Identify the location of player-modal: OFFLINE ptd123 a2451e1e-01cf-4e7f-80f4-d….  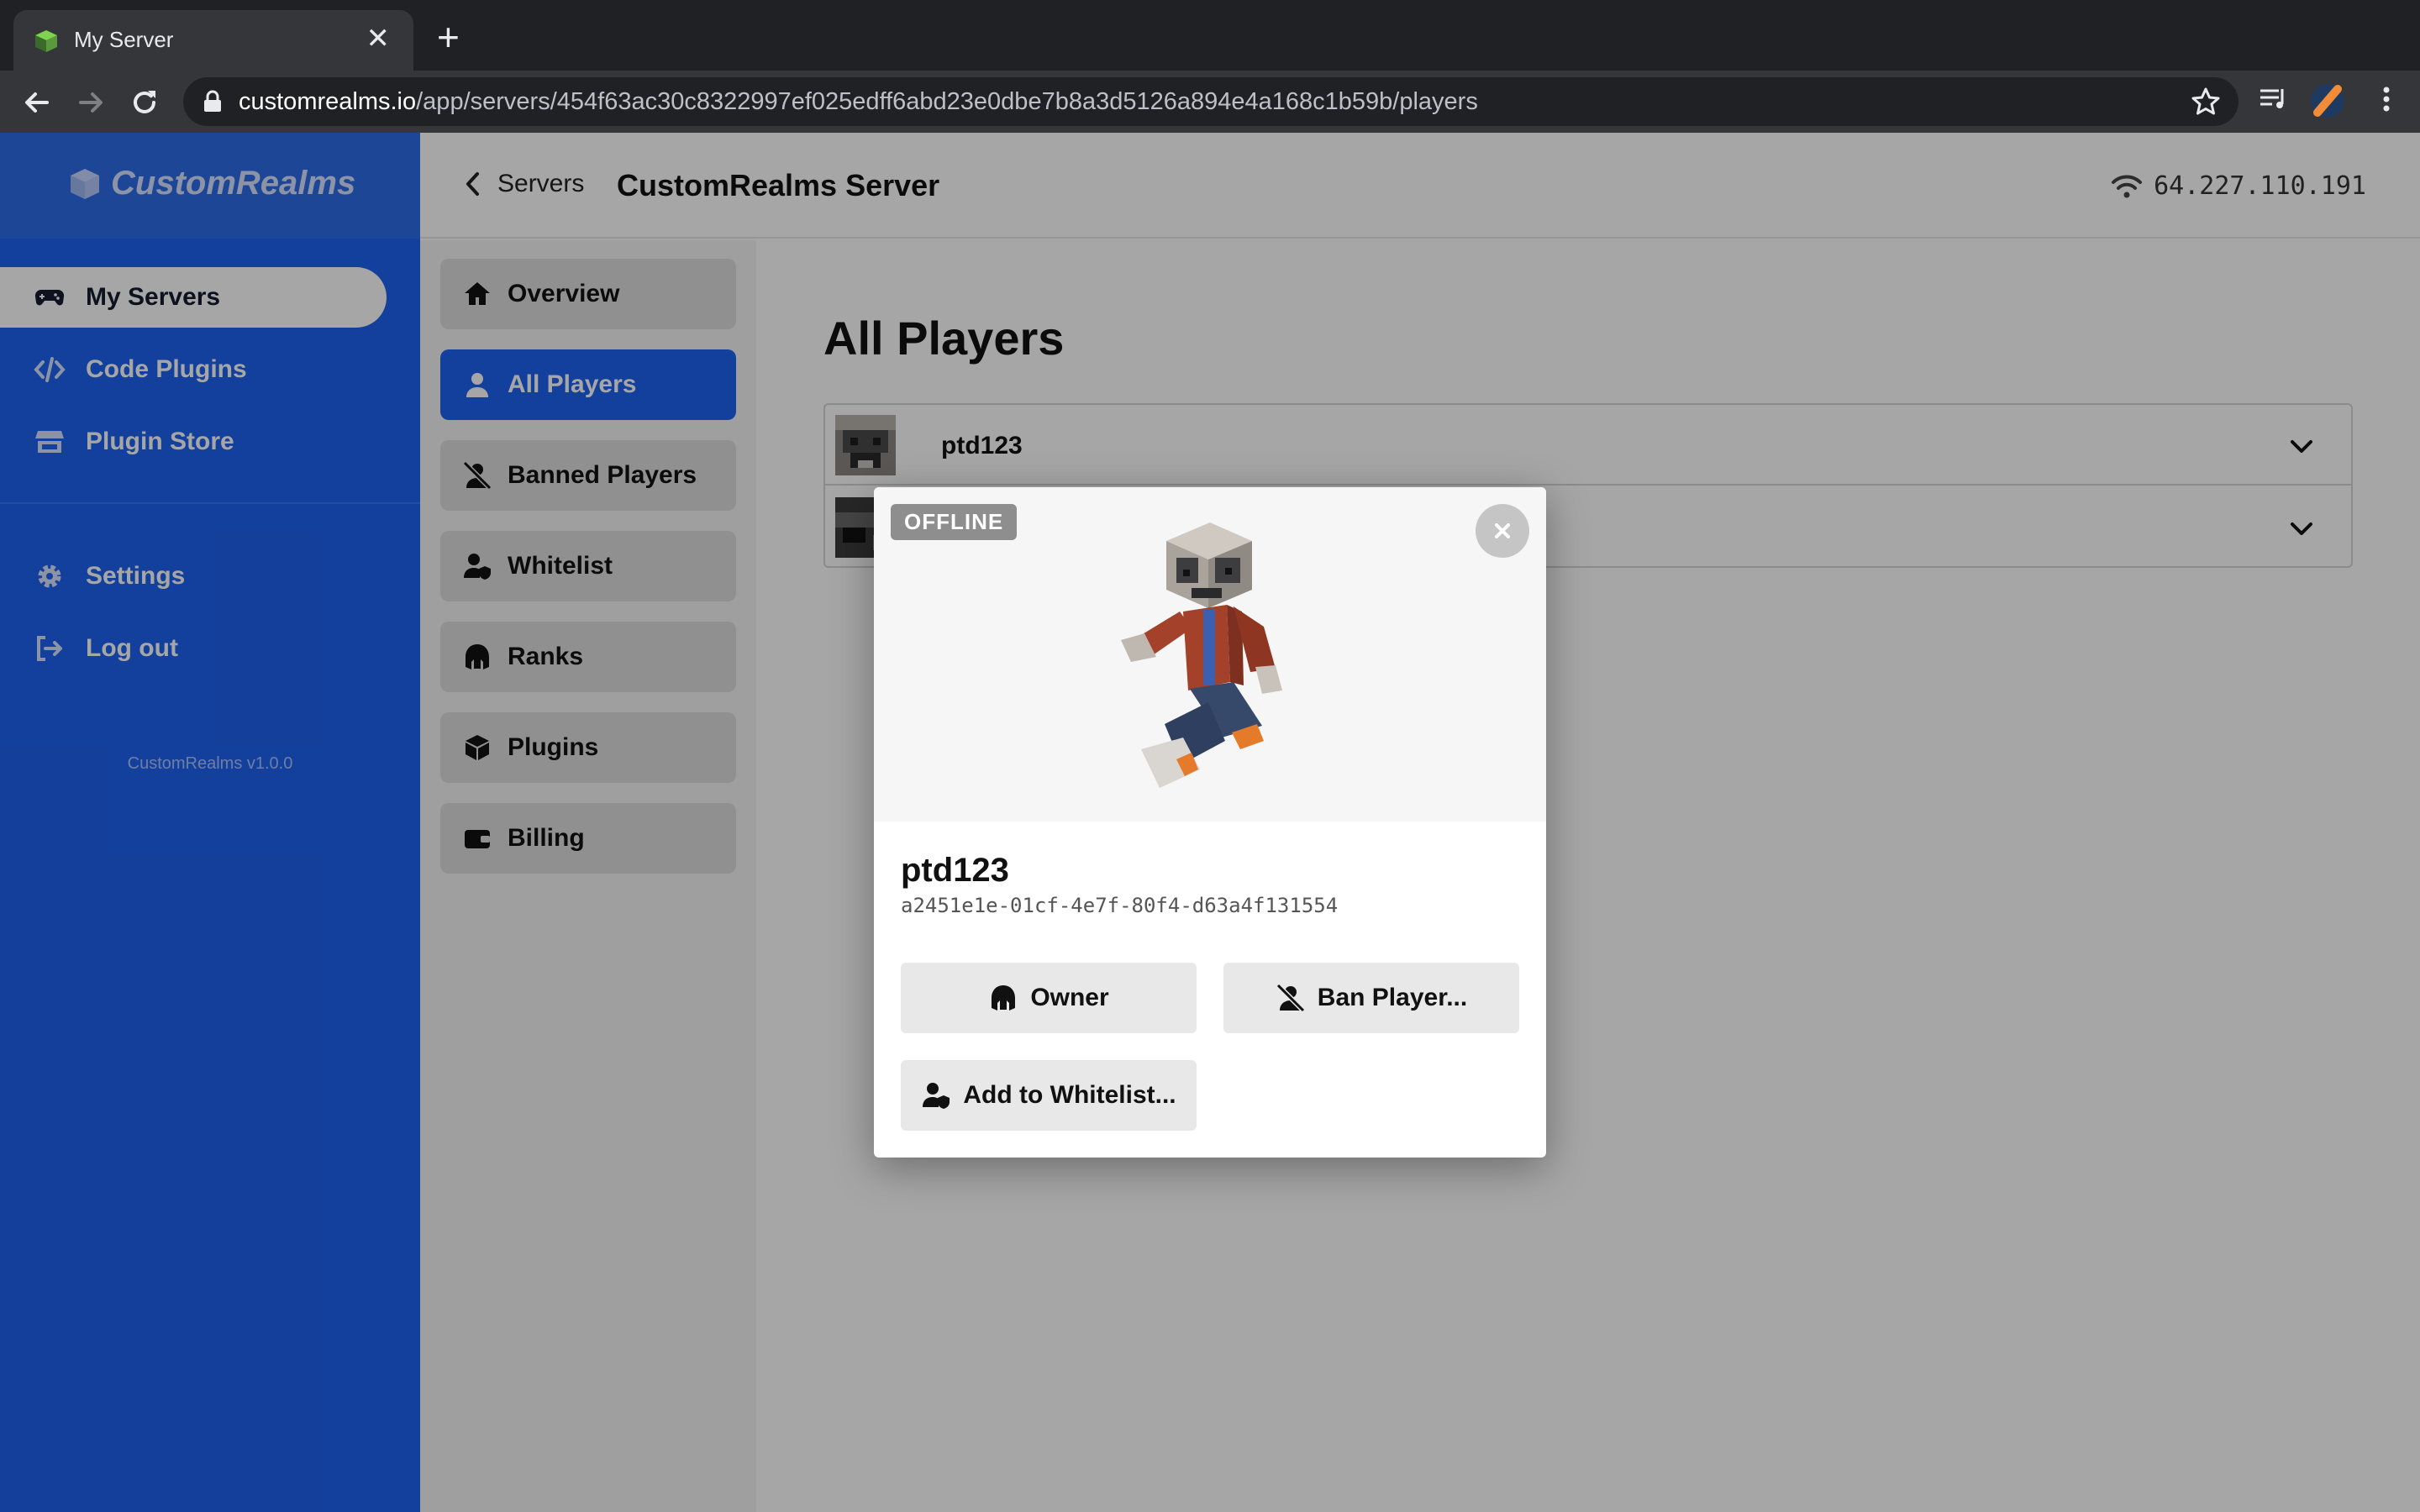
(1210, 822).